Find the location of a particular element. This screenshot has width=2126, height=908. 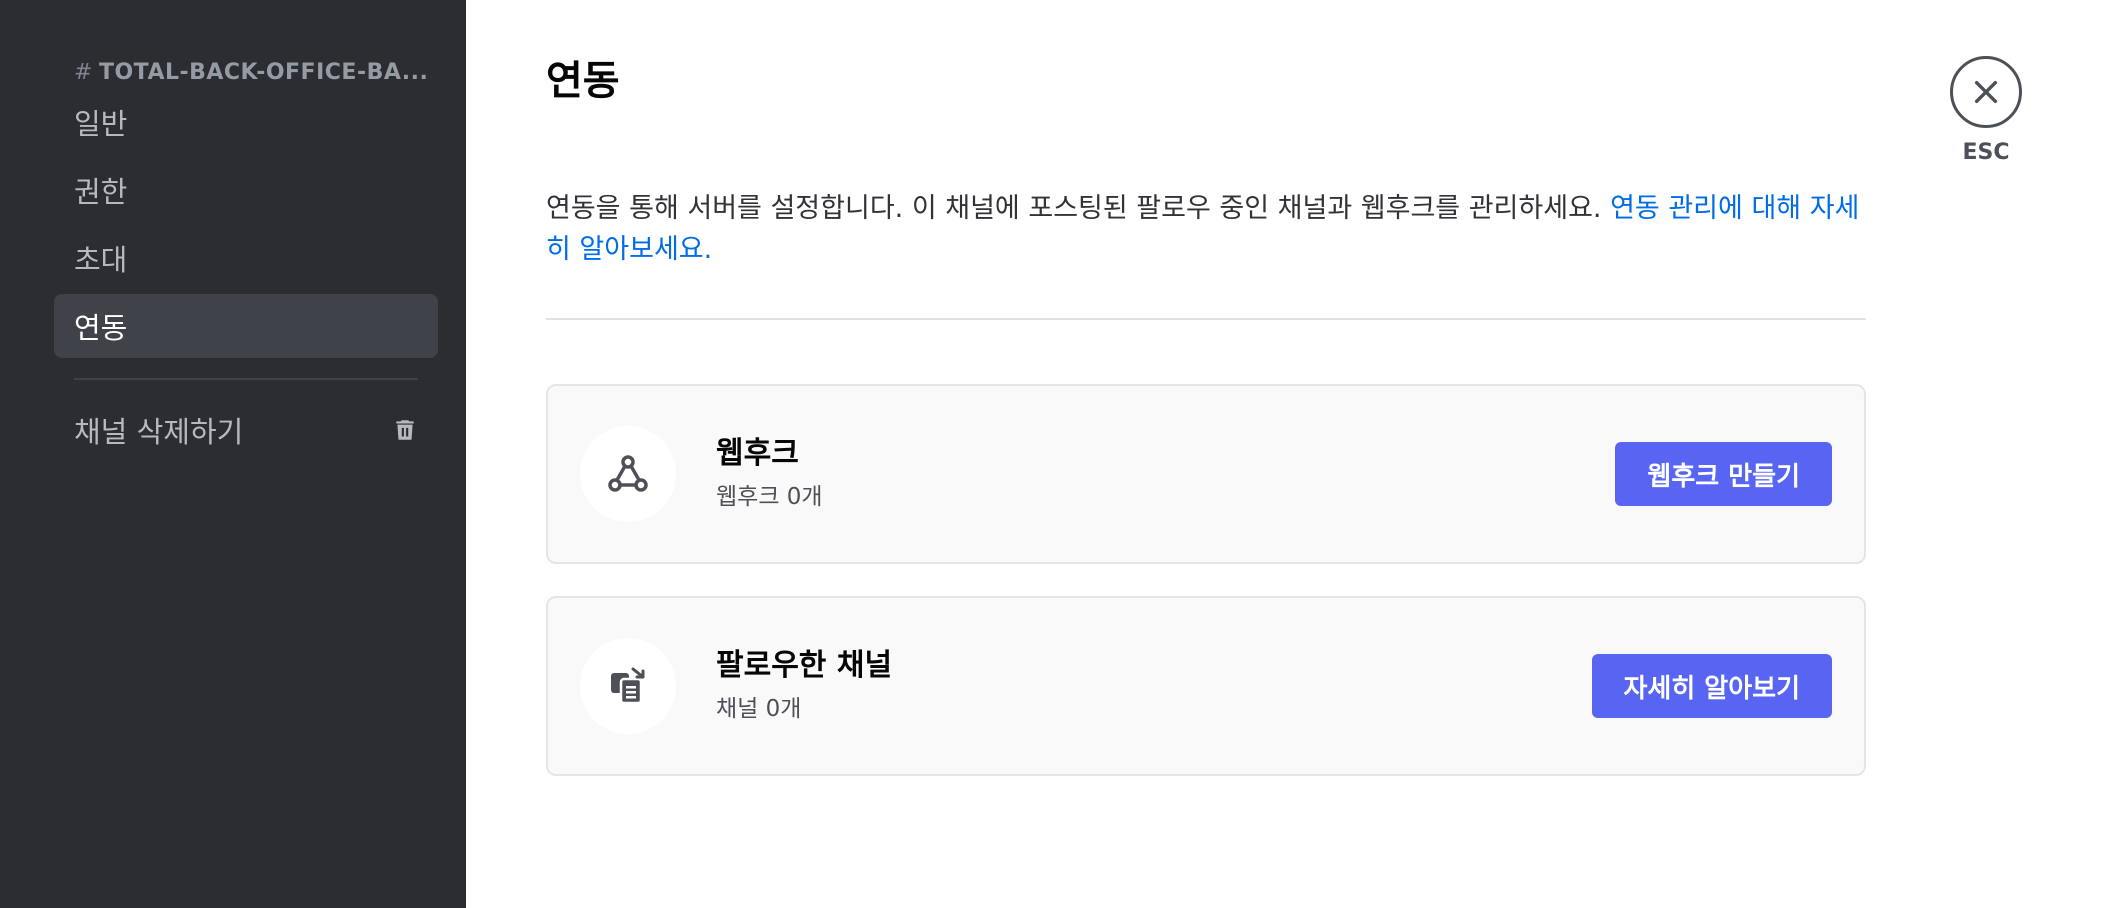

close-icon is located at coordinates (1986, 92).